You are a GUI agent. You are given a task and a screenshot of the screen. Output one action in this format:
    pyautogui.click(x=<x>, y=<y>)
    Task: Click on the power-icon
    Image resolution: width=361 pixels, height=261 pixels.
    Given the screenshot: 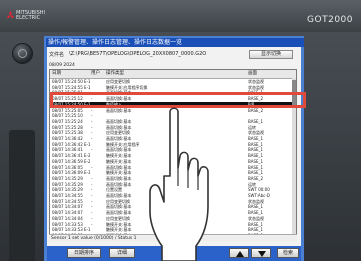 What is the action you would take?
    pyautogui.click(x=22, y=53)
    